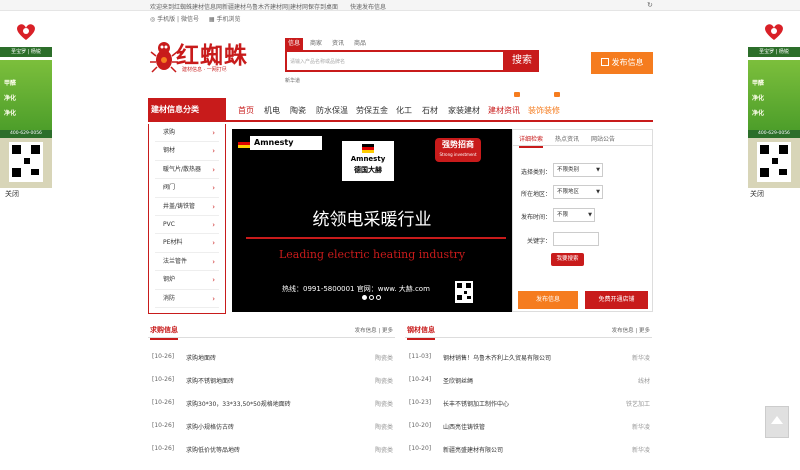 The height and width of the screenshot is (470, 800). Describe the element at coordinates (372, 110) in the screenshot. I see `nav-item-hardware: 劳保五金` at that location.